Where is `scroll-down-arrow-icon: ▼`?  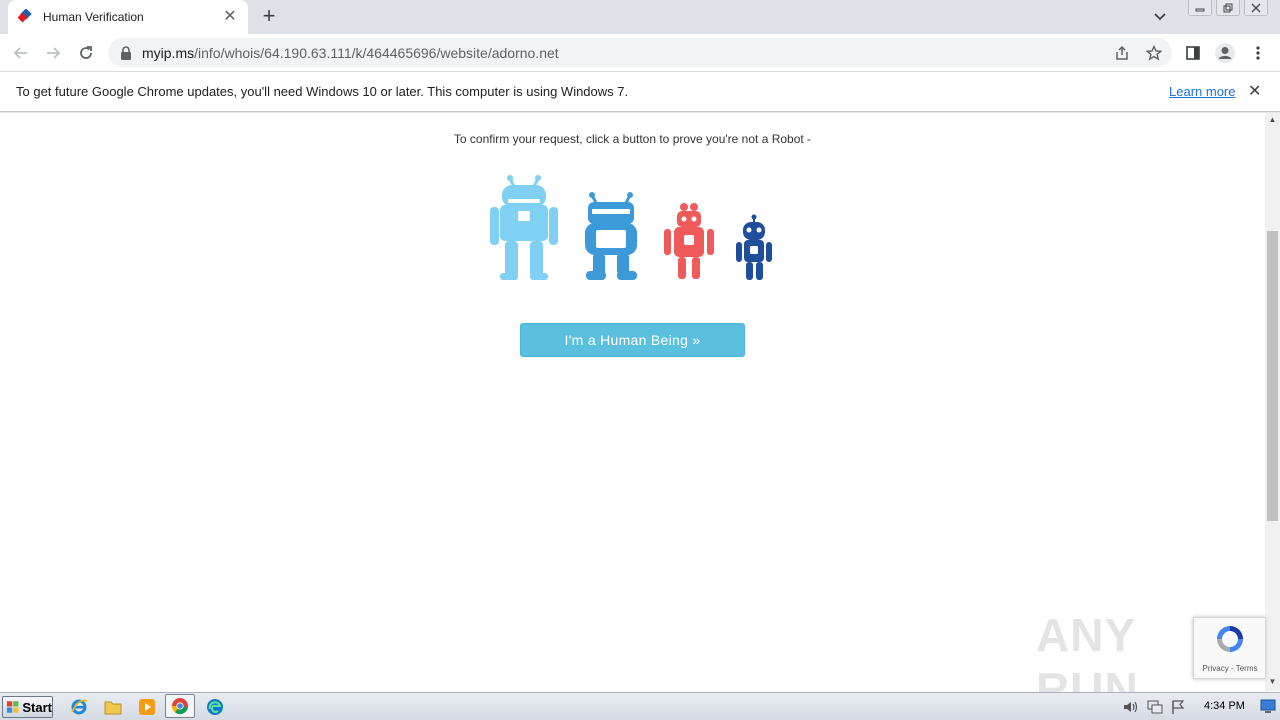
scroll-down-arrow-icon: ▼ is located at coordinates (1272, 683).